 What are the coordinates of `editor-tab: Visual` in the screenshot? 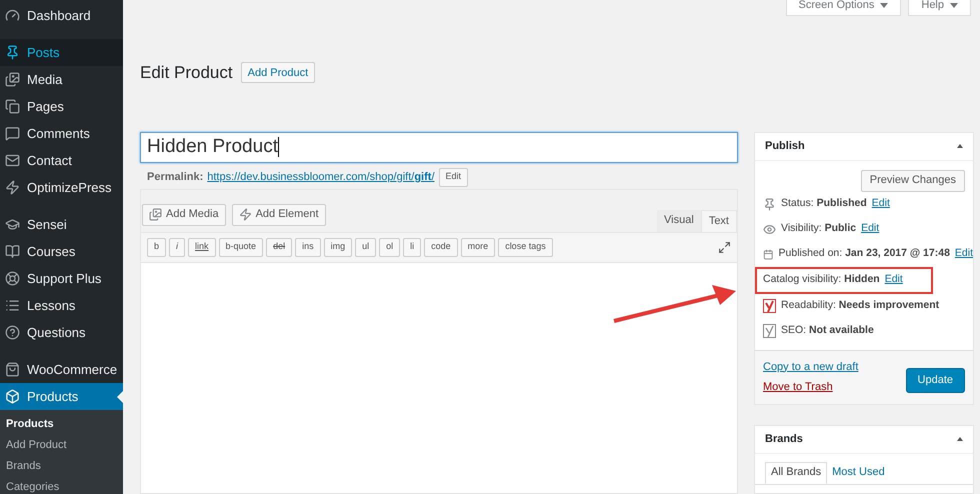 It's located at (679, 221).